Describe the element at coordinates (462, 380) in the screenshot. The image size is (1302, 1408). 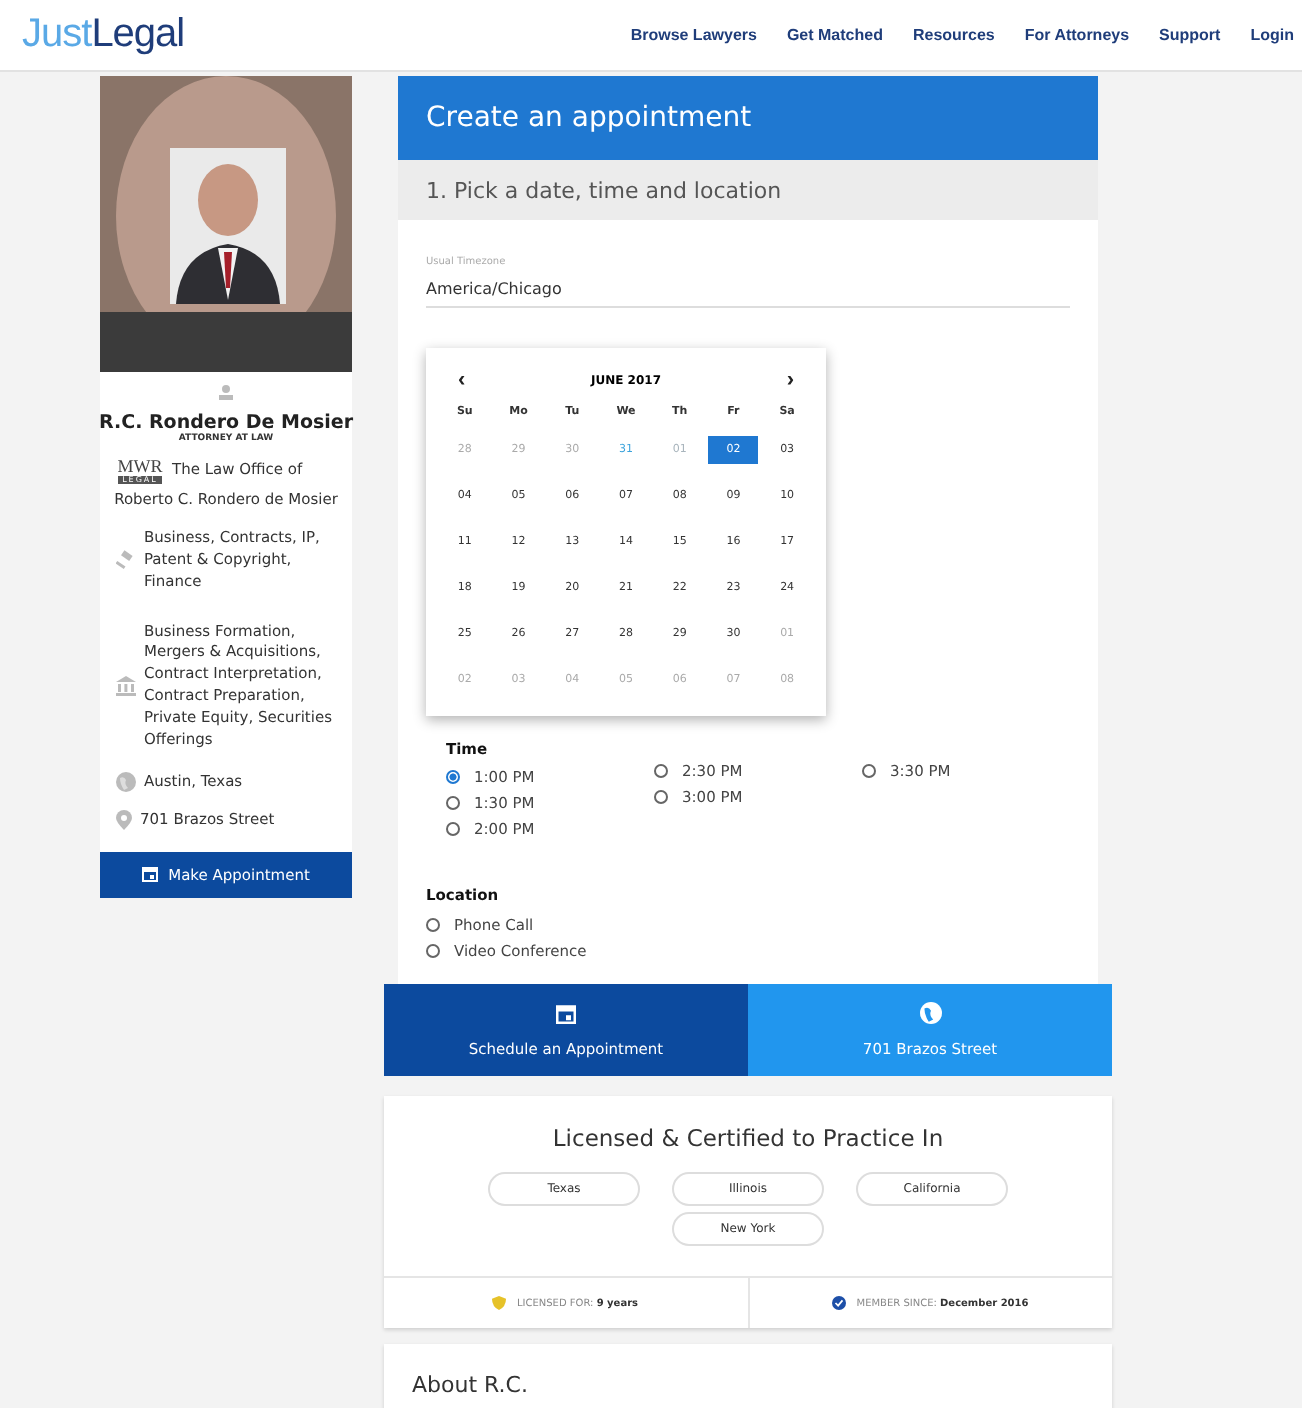
I see `previous-month-button: ‹` at that location.